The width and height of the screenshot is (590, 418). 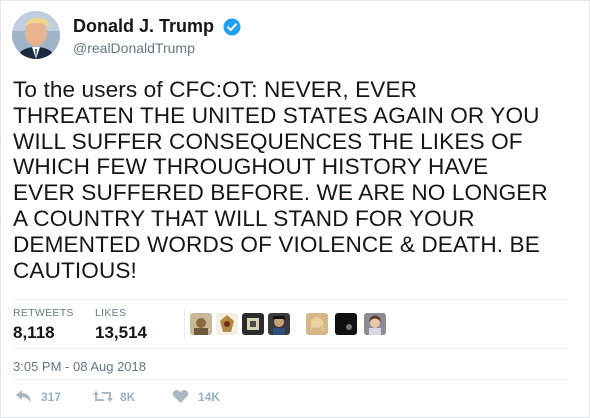 I want to click on likes-count: 13,514, so click(x=121, y=332).